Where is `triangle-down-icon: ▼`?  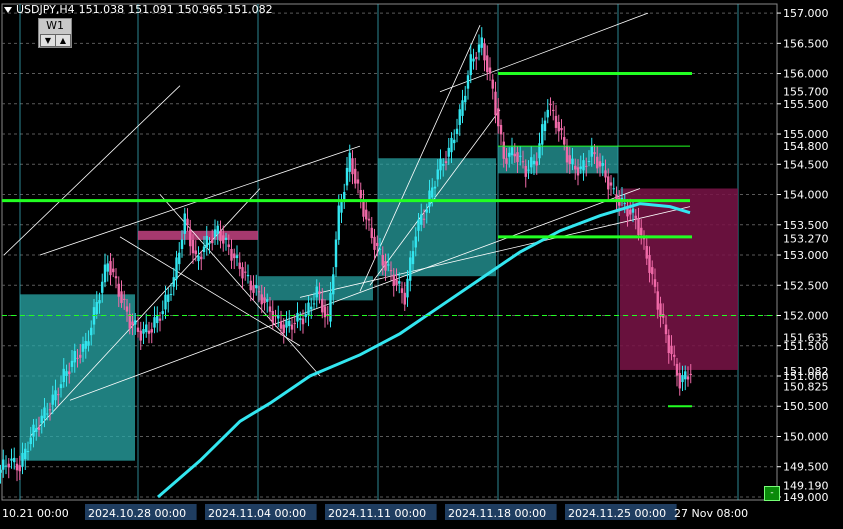
triangle-down-icon: ▼ is located at coordinates (48, 40).